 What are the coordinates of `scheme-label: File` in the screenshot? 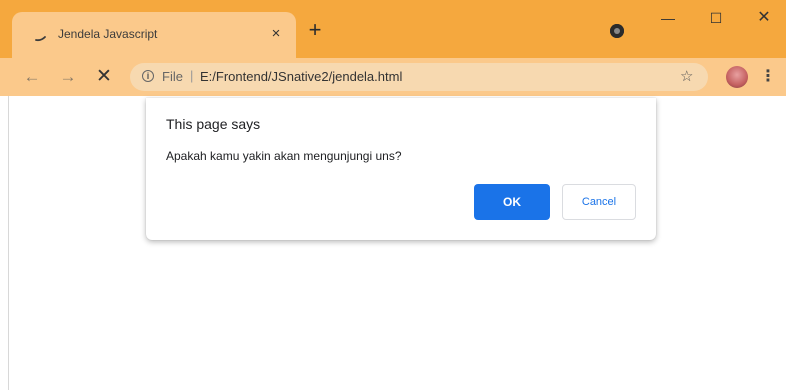 It's located at (172, 76).